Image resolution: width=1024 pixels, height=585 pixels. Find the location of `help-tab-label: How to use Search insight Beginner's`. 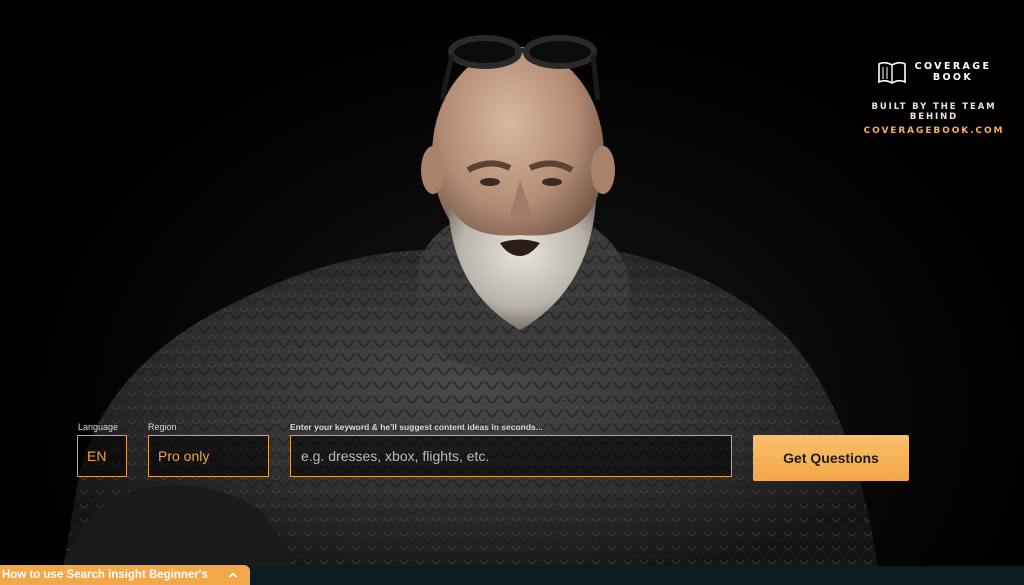

help-tab-label: How to use Search insight Beginner's is located at coordinates (105, 575).